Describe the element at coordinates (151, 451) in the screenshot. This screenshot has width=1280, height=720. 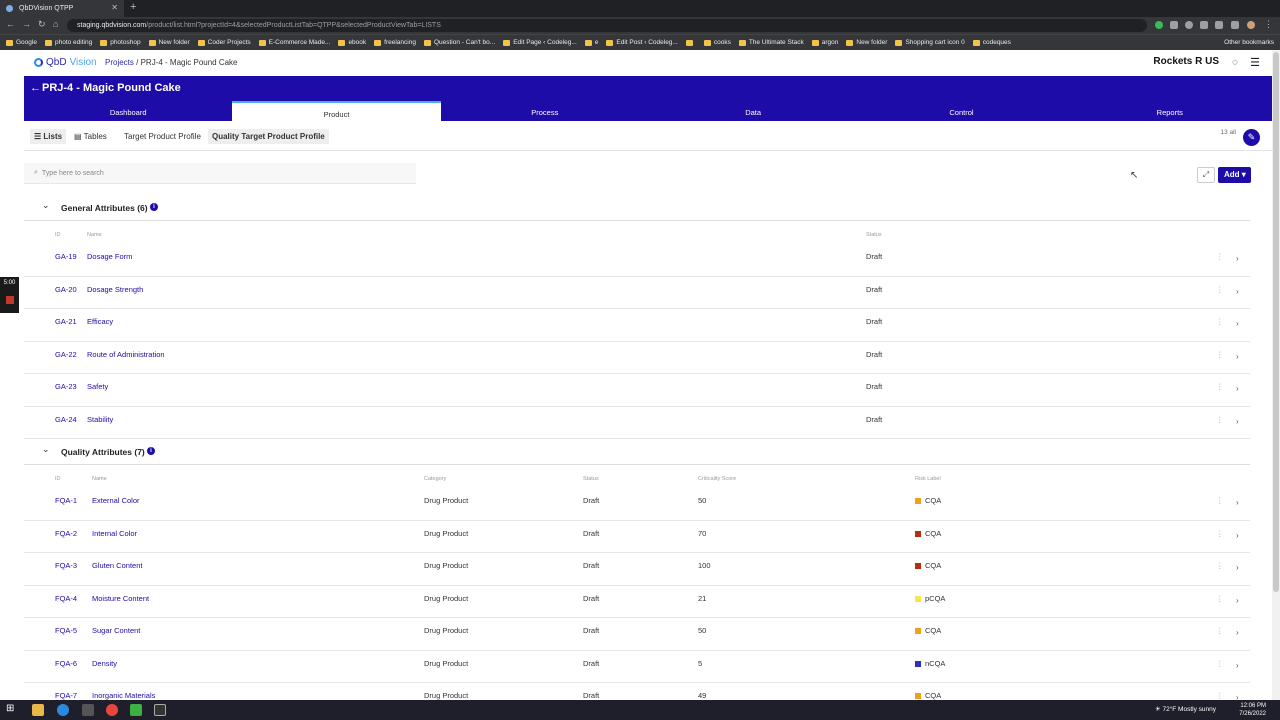
I see `info-icon: i` at that location.